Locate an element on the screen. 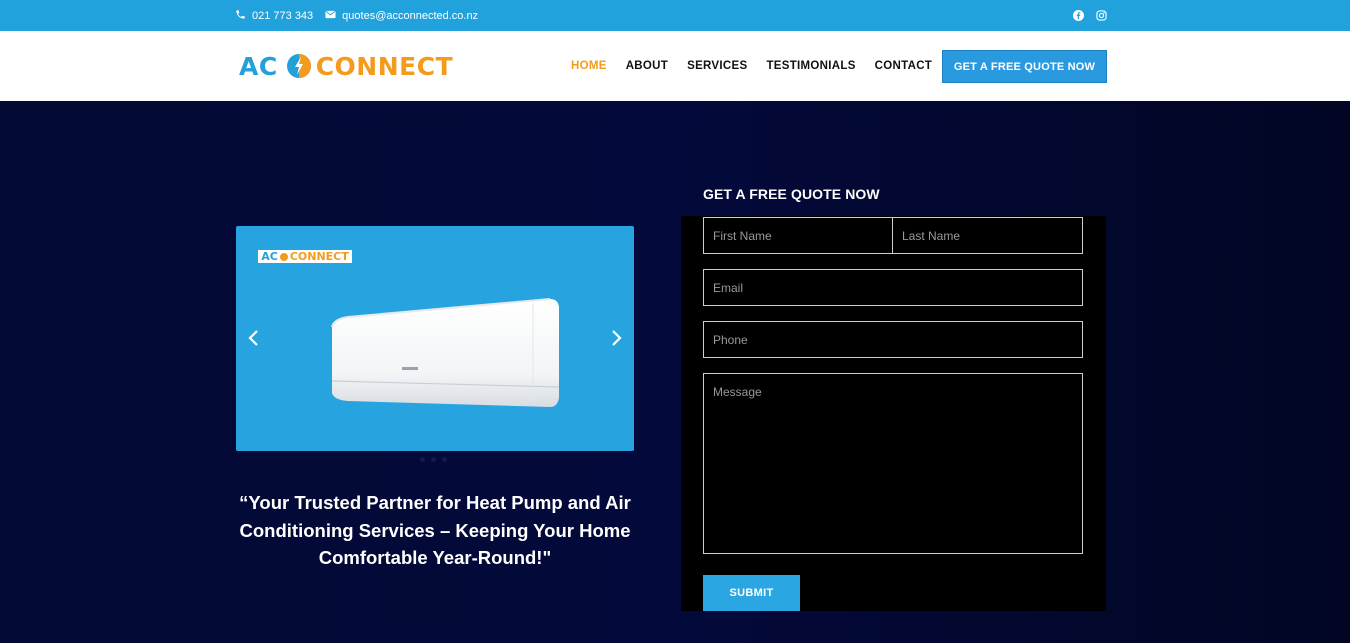 The image size is (1350, 643). instagram-icon is located at coordinates (1101, 15).